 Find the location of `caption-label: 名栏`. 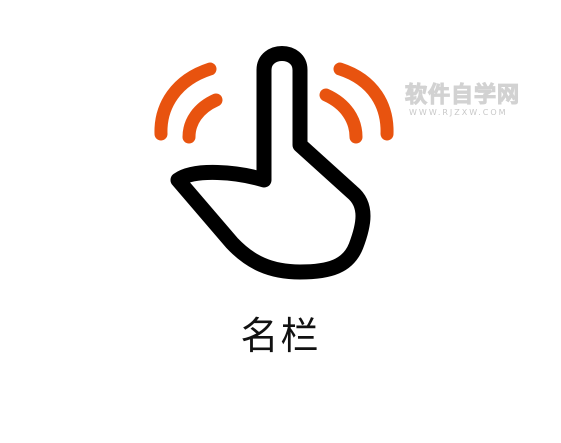

caption-label: 名栏 is located at coordinates (280, 336).